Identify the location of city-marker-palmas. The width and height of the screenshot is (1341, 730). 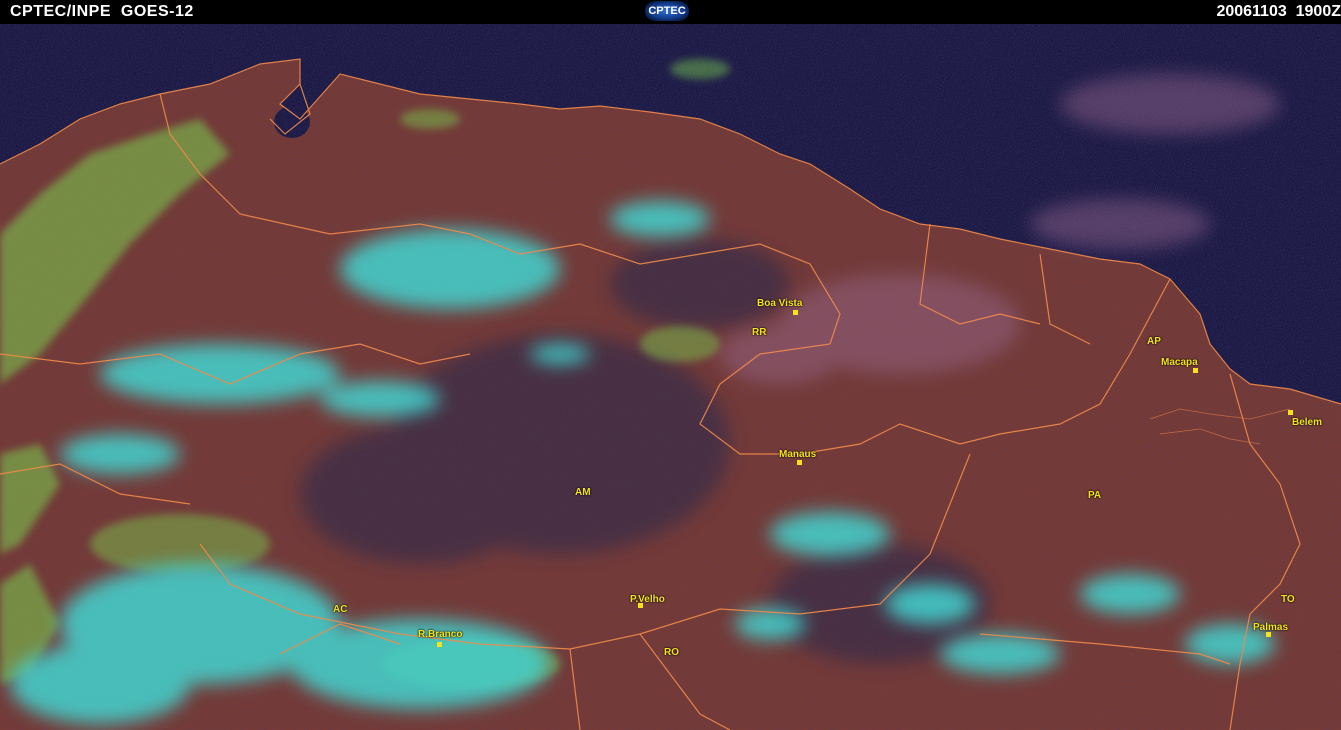
(1268, 634).